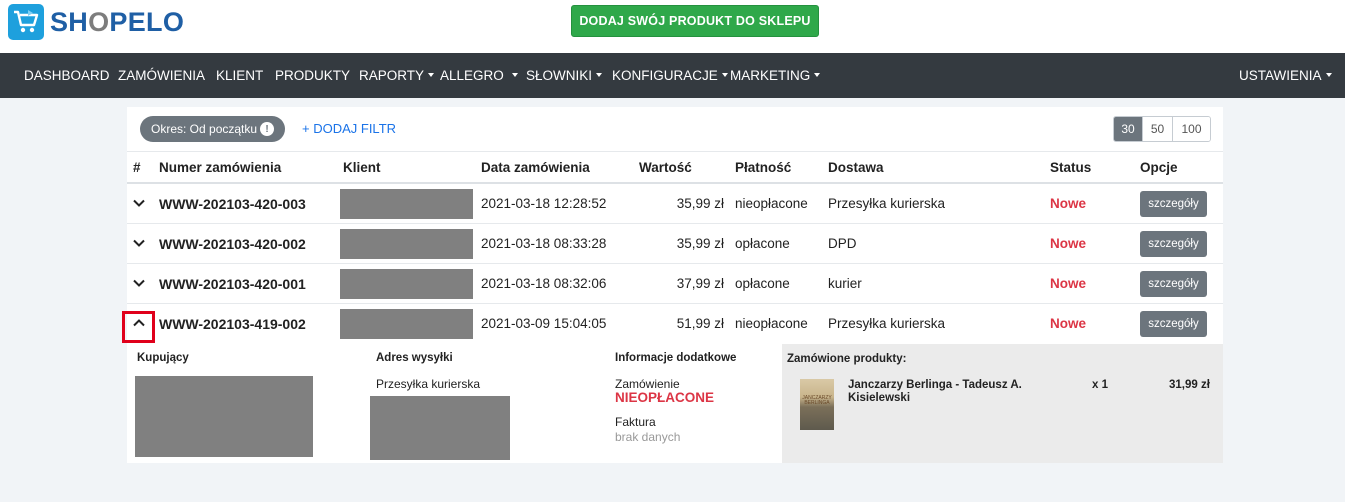 The image size is (1345, 502). I want to click on nav-item-dashboard: DASHBOARD, so click(67, 75).